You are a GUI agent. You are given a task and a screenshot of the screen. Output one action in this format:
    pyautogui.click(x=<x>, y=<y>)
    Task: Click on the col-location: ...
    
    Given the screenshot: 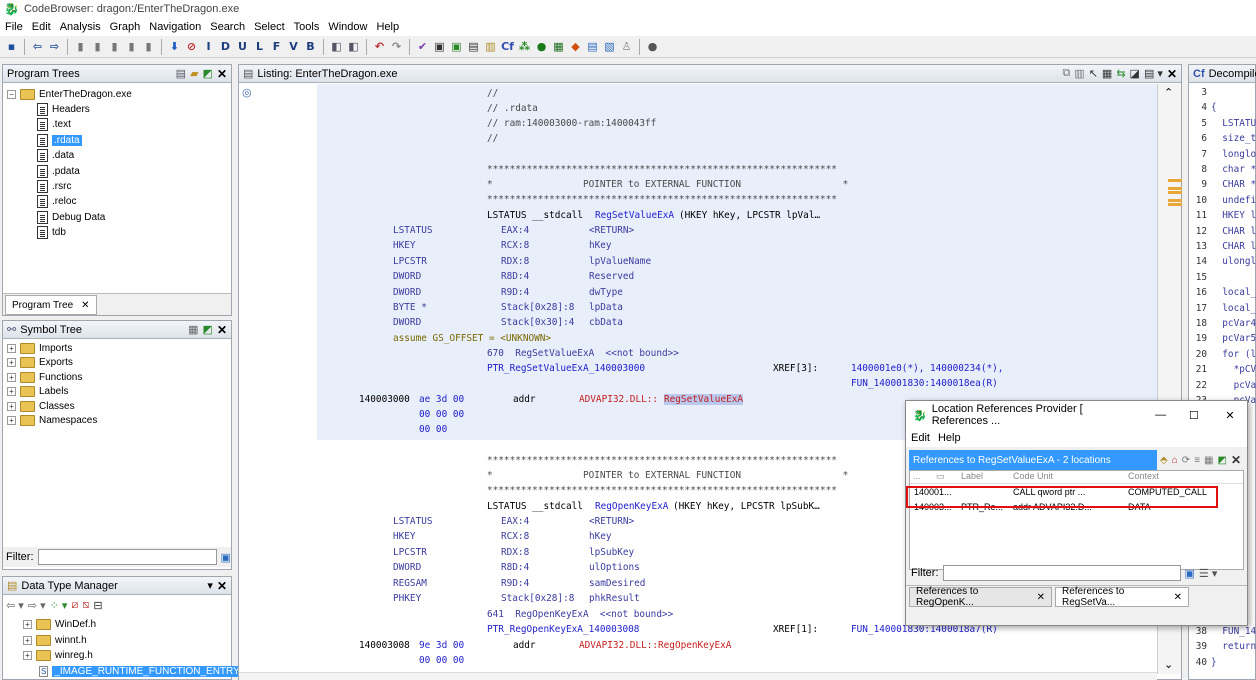 What is the action you would take?
    pyautogui.click(x=923, y=477)
    